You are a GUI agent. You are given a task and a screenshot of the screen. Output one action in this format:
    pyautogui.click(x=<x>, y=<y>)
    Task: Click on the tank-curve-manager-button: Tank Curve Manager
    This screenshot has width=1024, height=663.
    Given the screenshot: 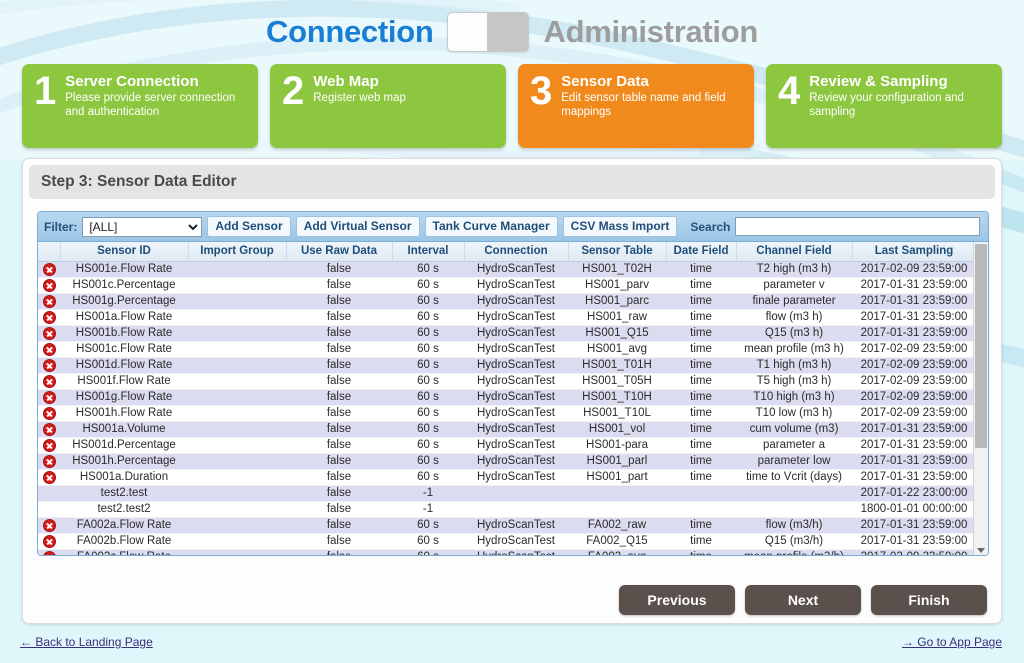 What is the action you would take?
    pyautogui.click(x=491, y=226)
    